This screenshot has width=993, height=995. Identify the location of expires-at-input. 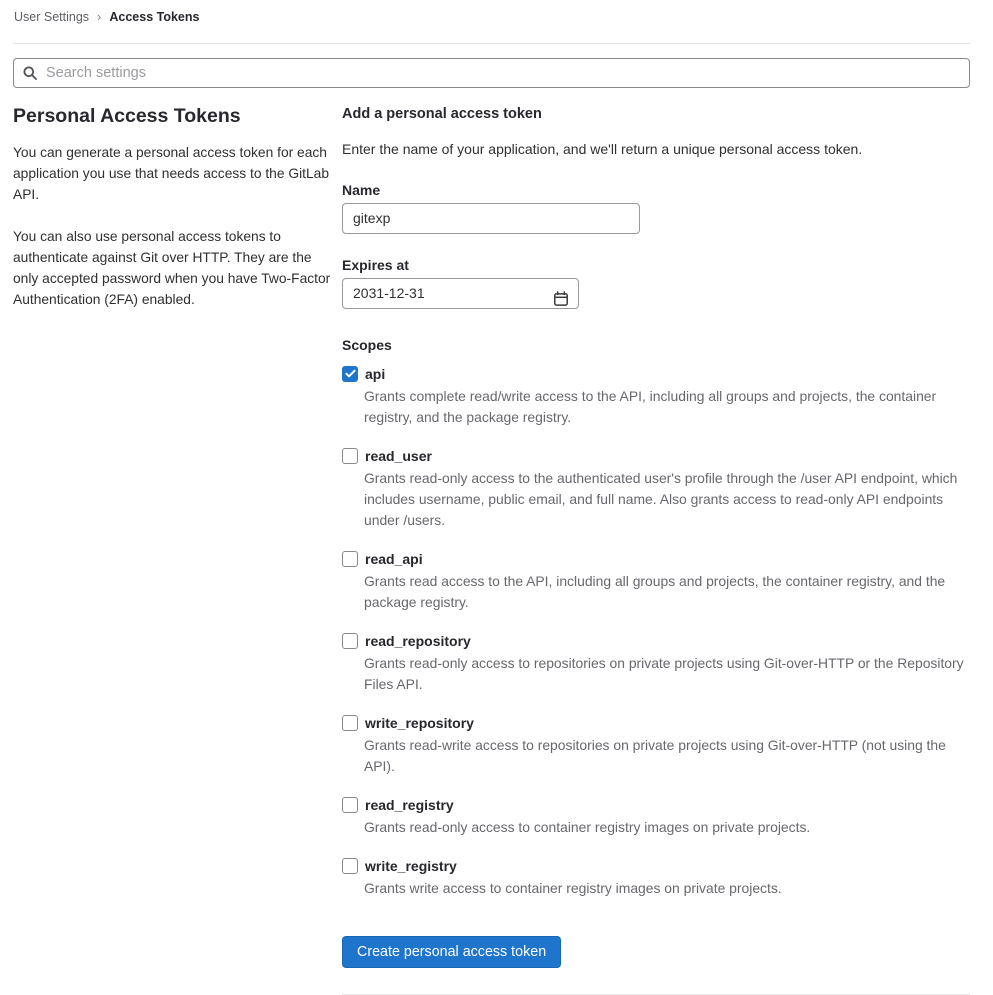
(460, 293).